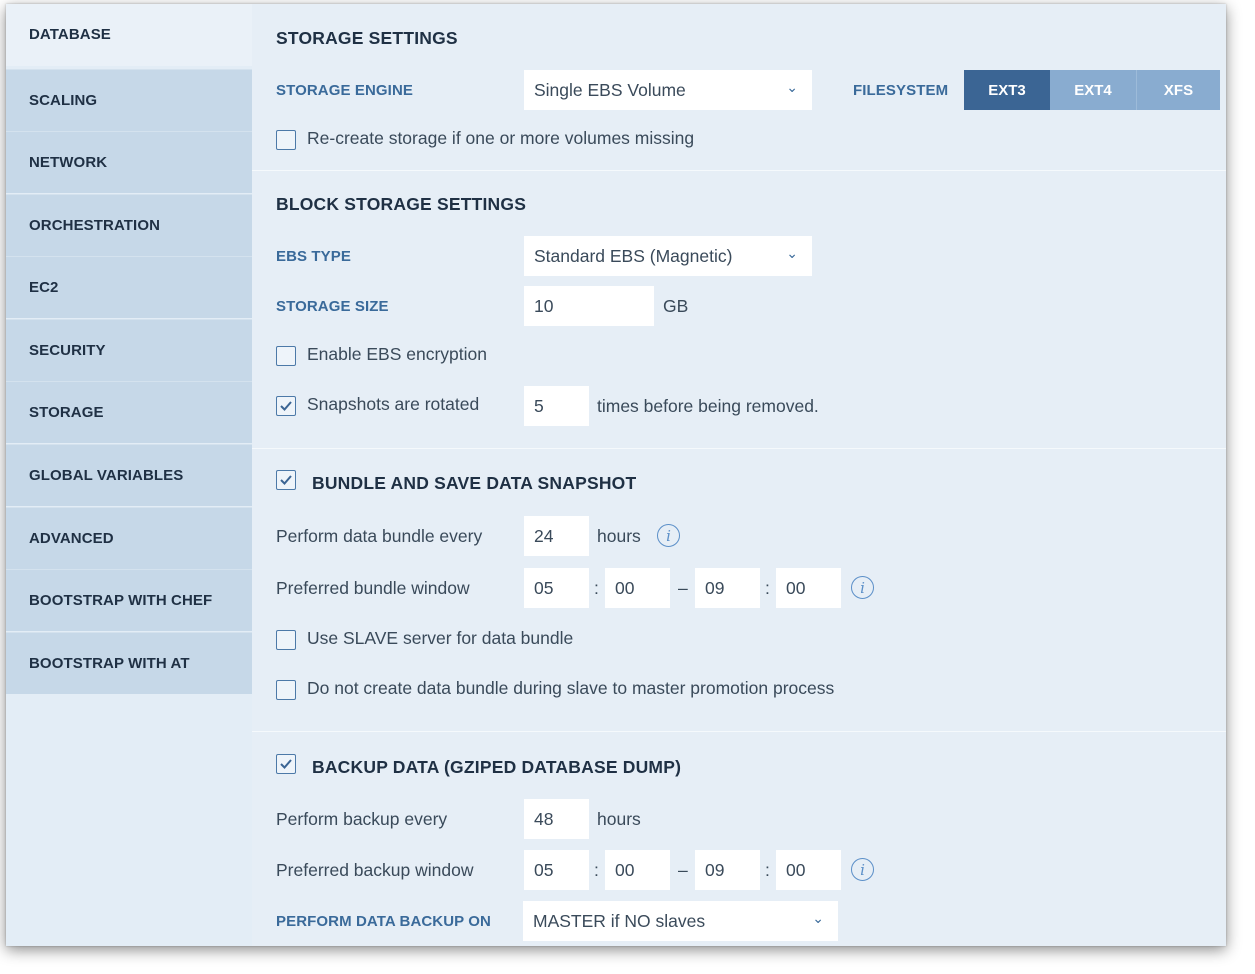 Image resolution: width=1255 pixels, height=974 pixels. What do you see at coordinates (68, 162) in the screenshot?
I see `sidebar-item-label: NETWORK` at bounding box center [68, 162].